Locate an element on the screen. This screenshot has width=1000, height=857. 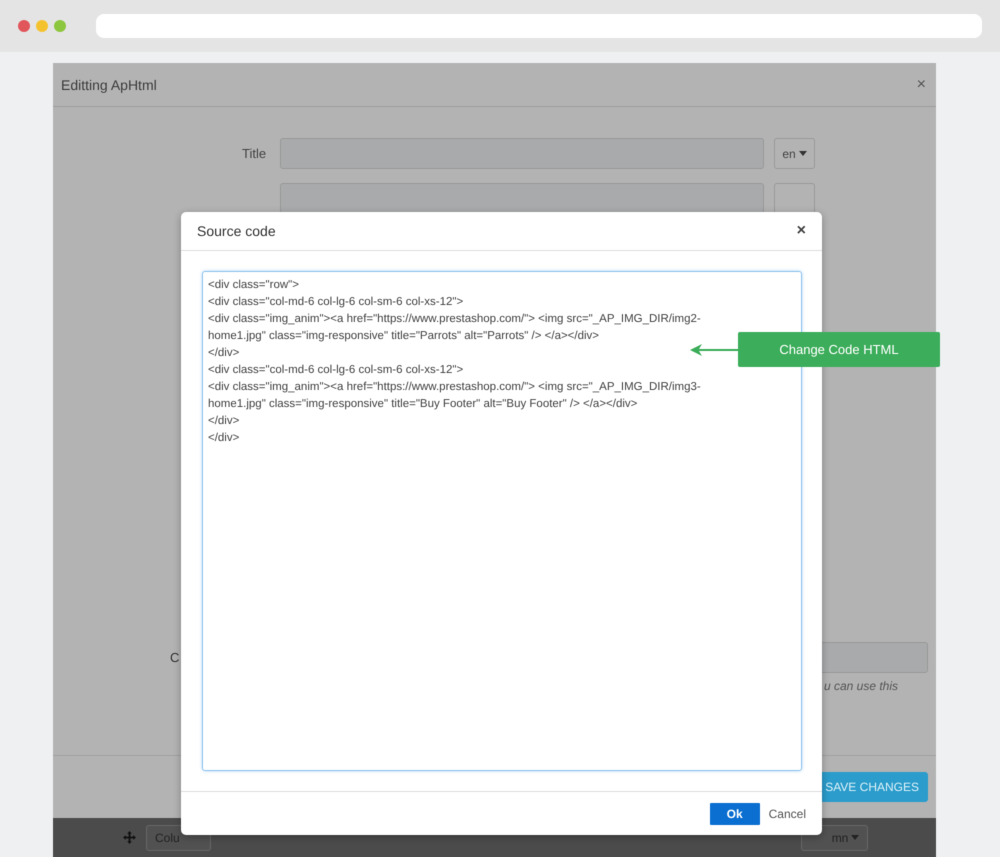
title-field is located at coordinates (522, 153).